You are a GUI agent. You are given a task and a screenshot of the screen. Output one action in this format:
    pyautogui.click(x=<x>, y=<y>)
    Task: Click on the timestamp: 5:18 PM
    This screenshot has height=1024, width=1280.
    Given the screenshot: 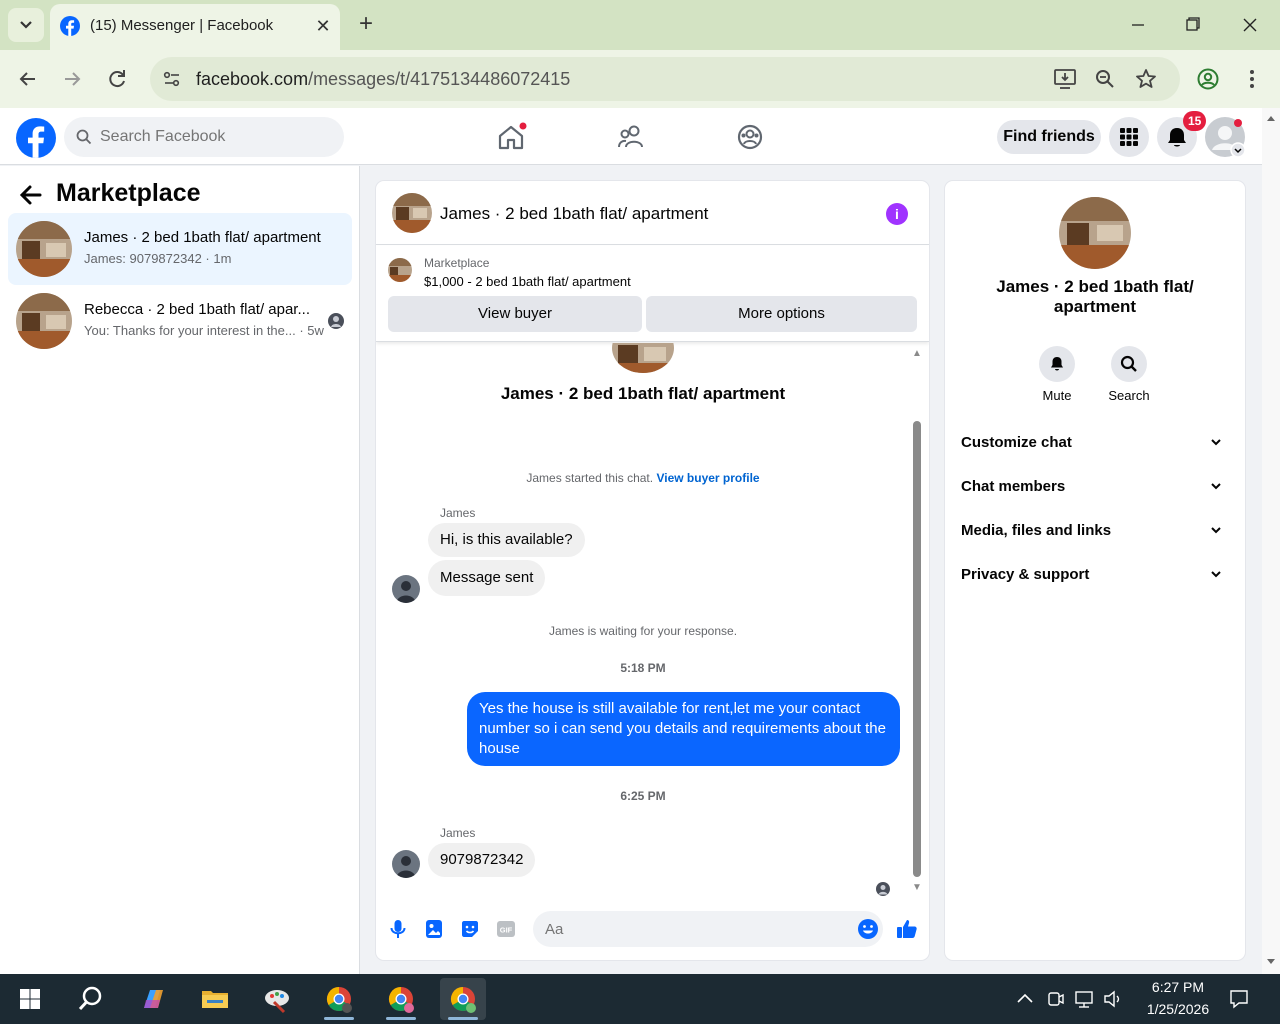 What is the action you would take?
    pyautogui.click(x=643, y=668)
    